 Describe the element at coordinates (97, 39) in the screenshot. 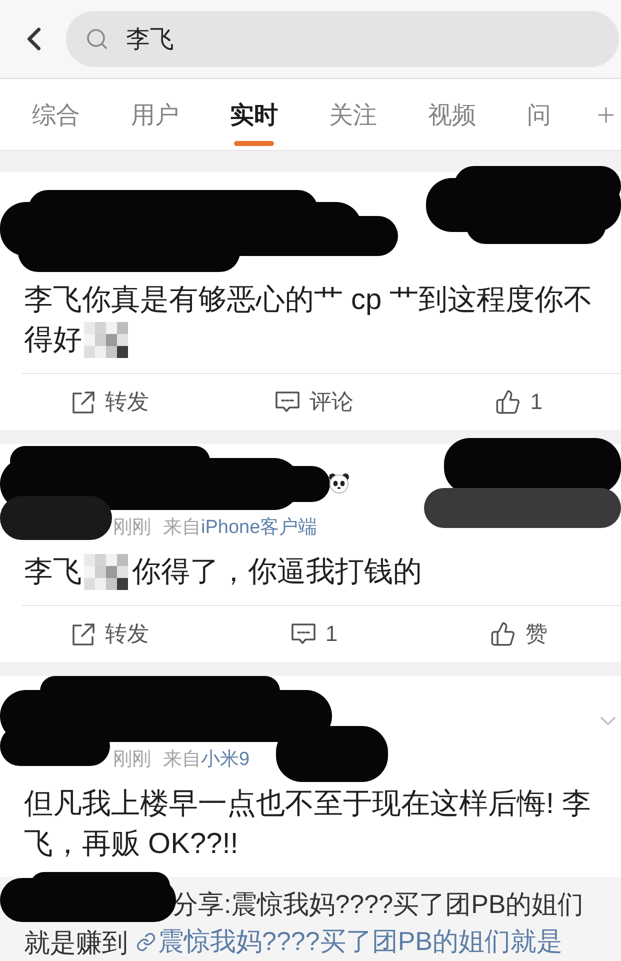

I see `search-icon` at that location.